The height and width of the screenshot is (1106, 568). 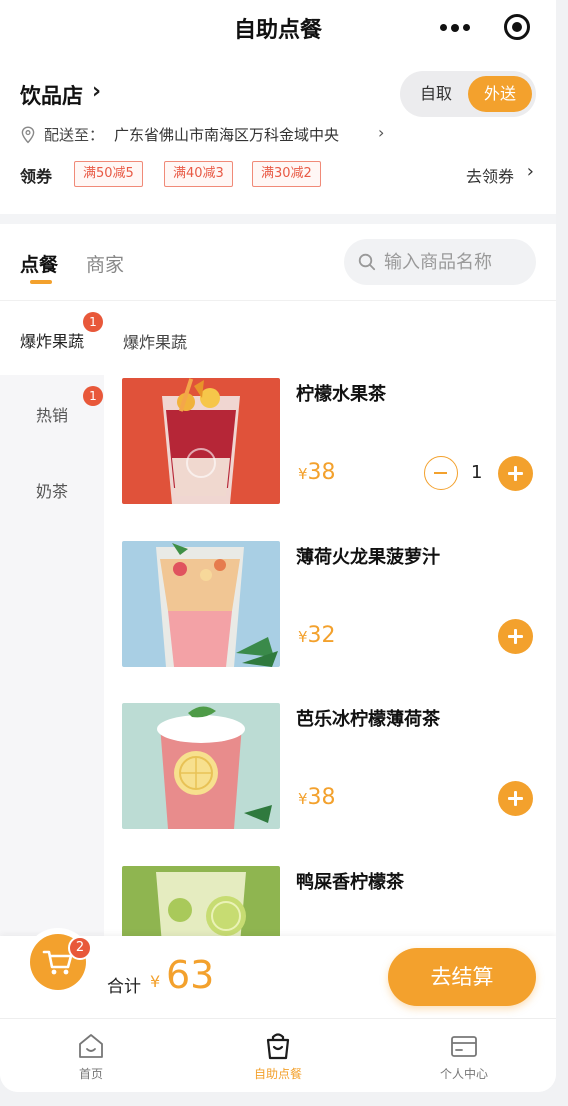 What do you see at coordinates (108, 174) in the screenshot?
I see `coupon-tag: 满50减5` at bounding box center [108, 174].